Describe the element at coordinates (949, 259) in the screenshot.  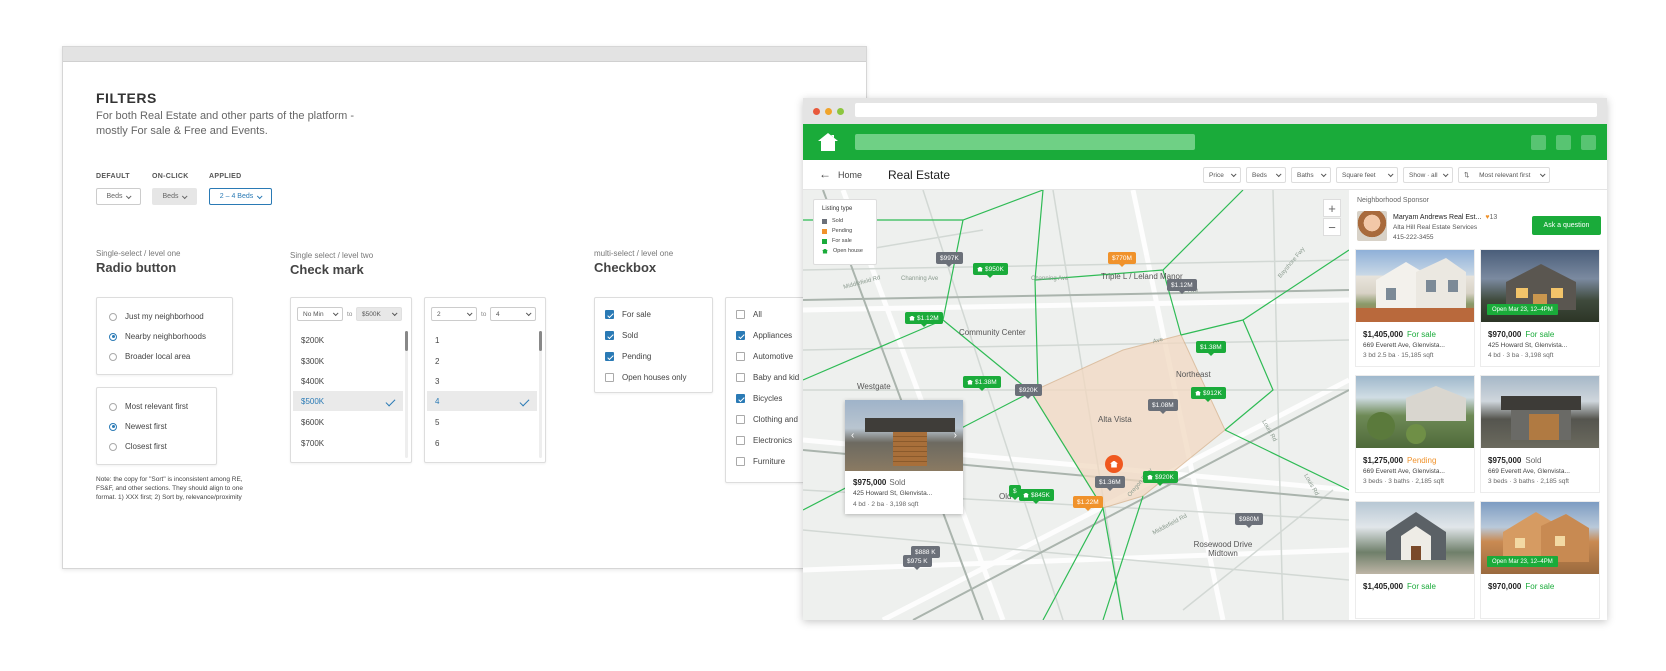
I see `price-pin-sold: $997K` at that location.